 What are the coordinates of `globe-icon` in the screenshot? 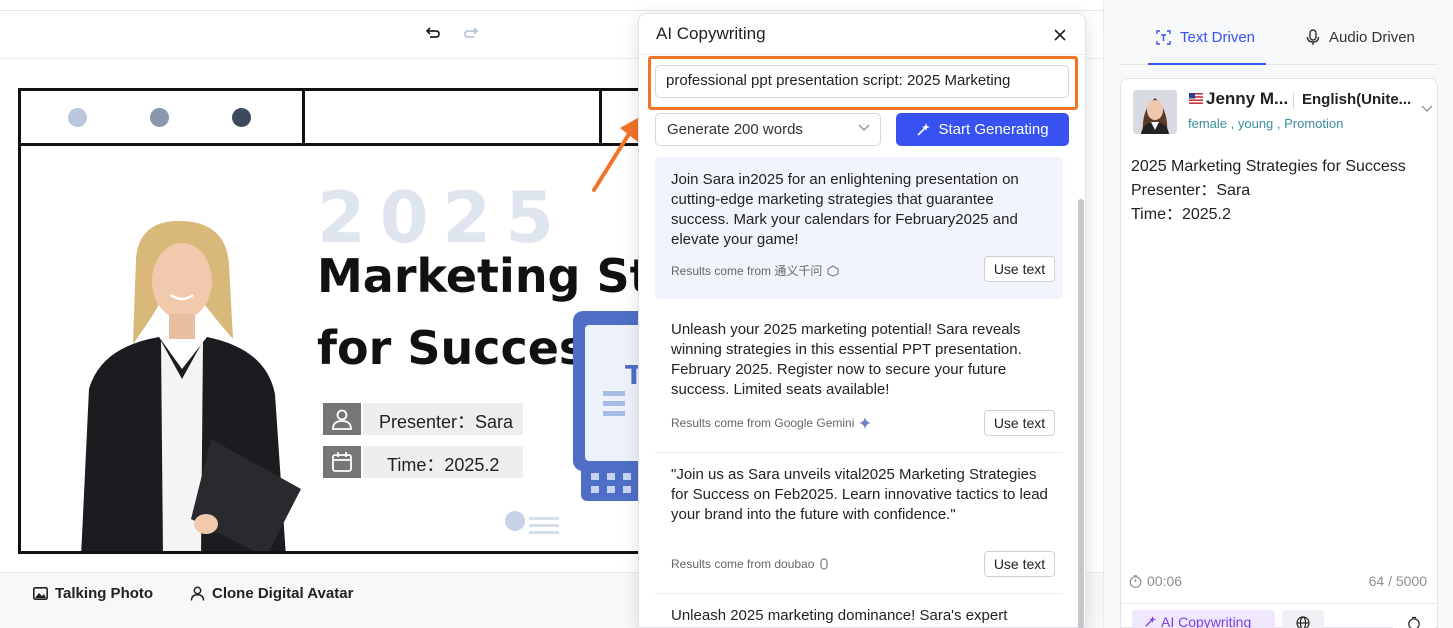 It's located at (1303, 622).